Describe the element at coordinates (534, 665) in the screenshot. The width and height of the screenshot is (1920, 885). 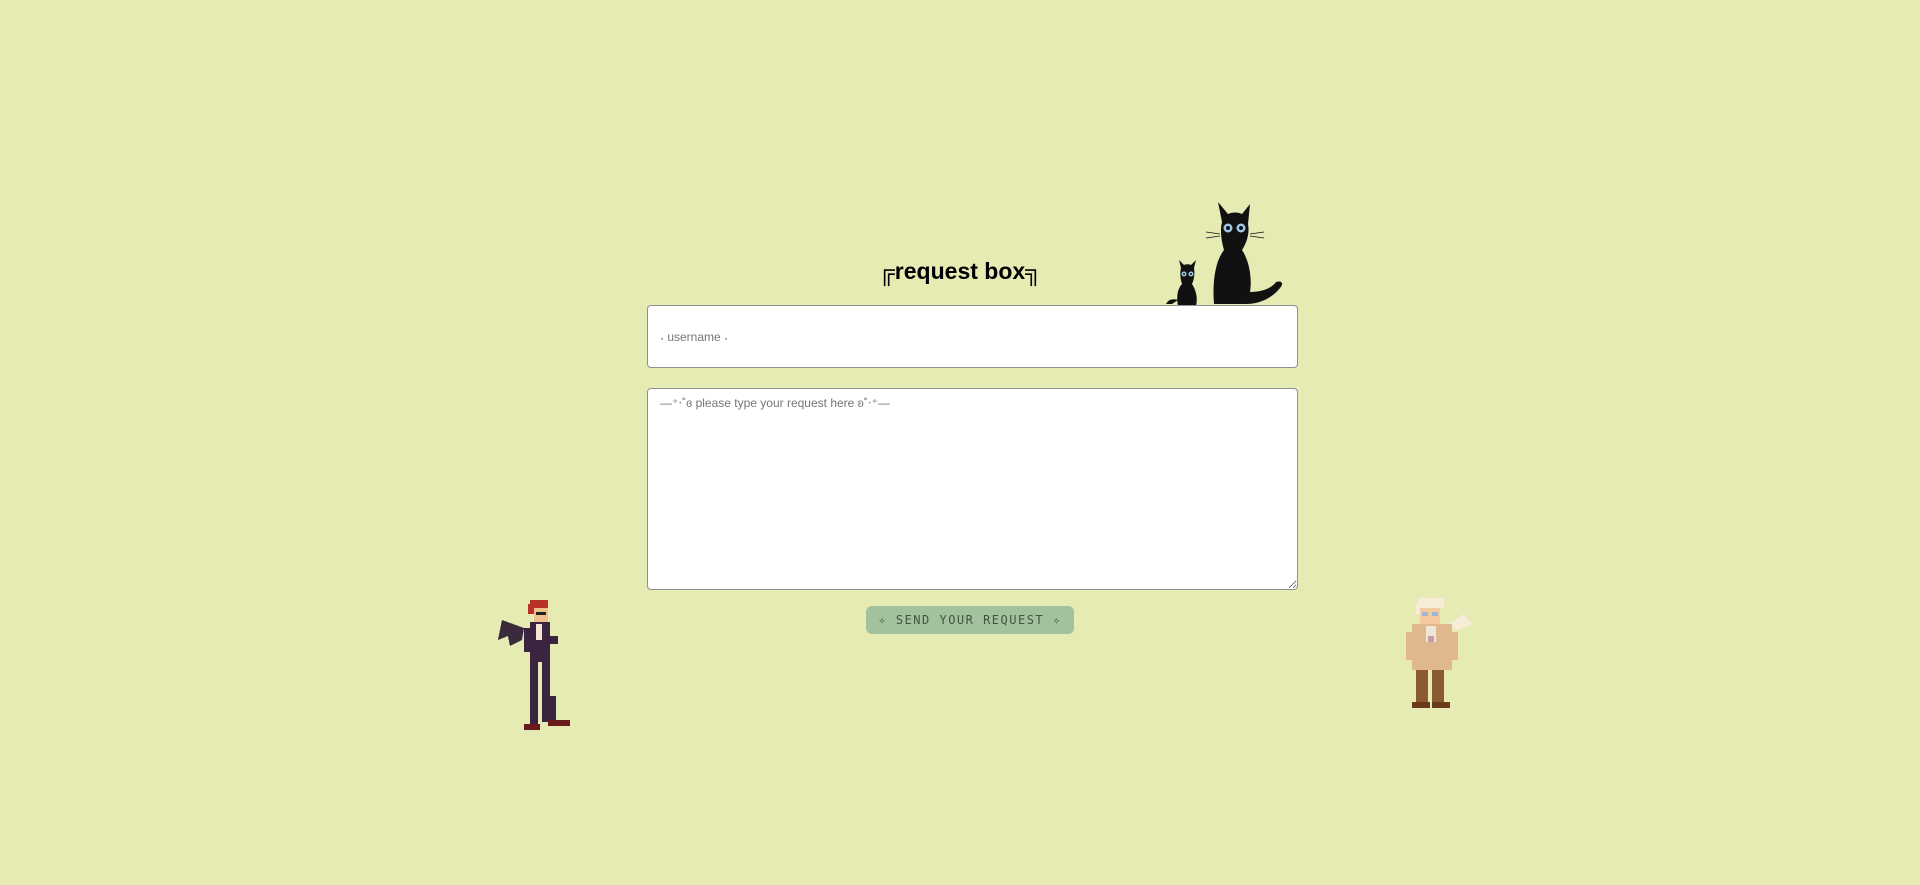
I see `demon-character-sprite` at that location.